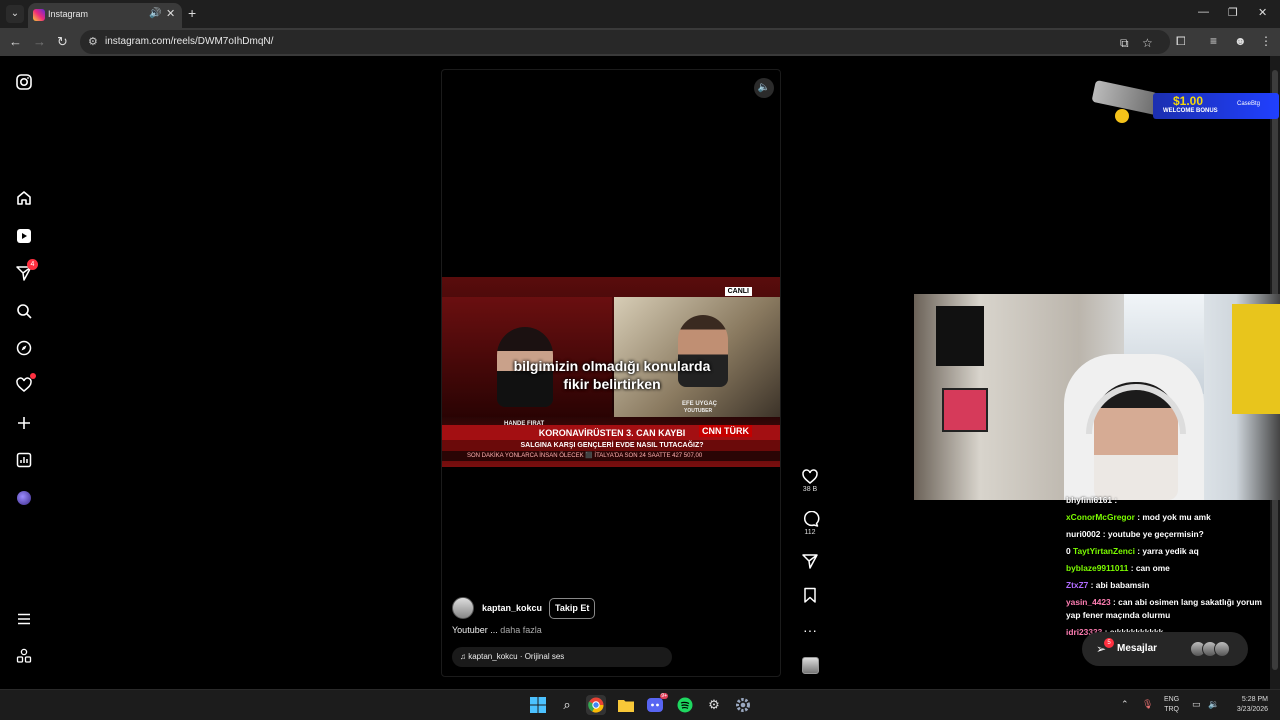  Describe the element at coordinates (640, 704) in the screenshot. I see `windows-taskbar: ⌕ 9+ ⚙ ⌃ 🎙 ENG TRQ ▭ 🔉 5:28 PM 3/23/2026` at that location.